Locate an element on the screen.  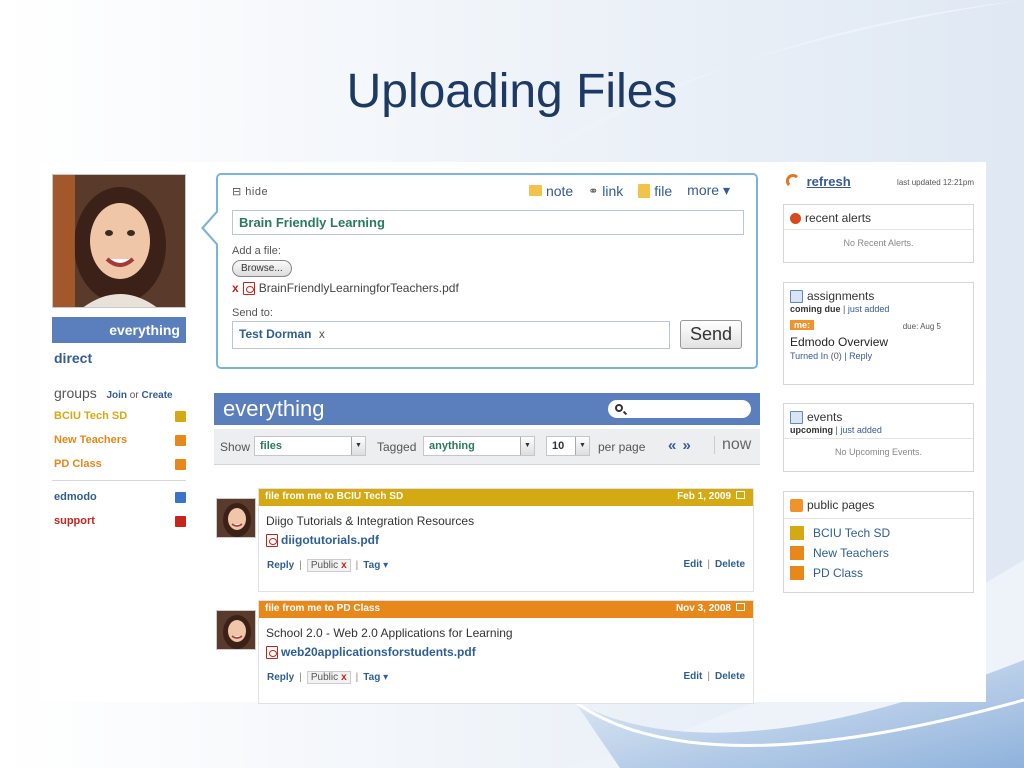
show-label: Show is located at coordinates (235, 447).